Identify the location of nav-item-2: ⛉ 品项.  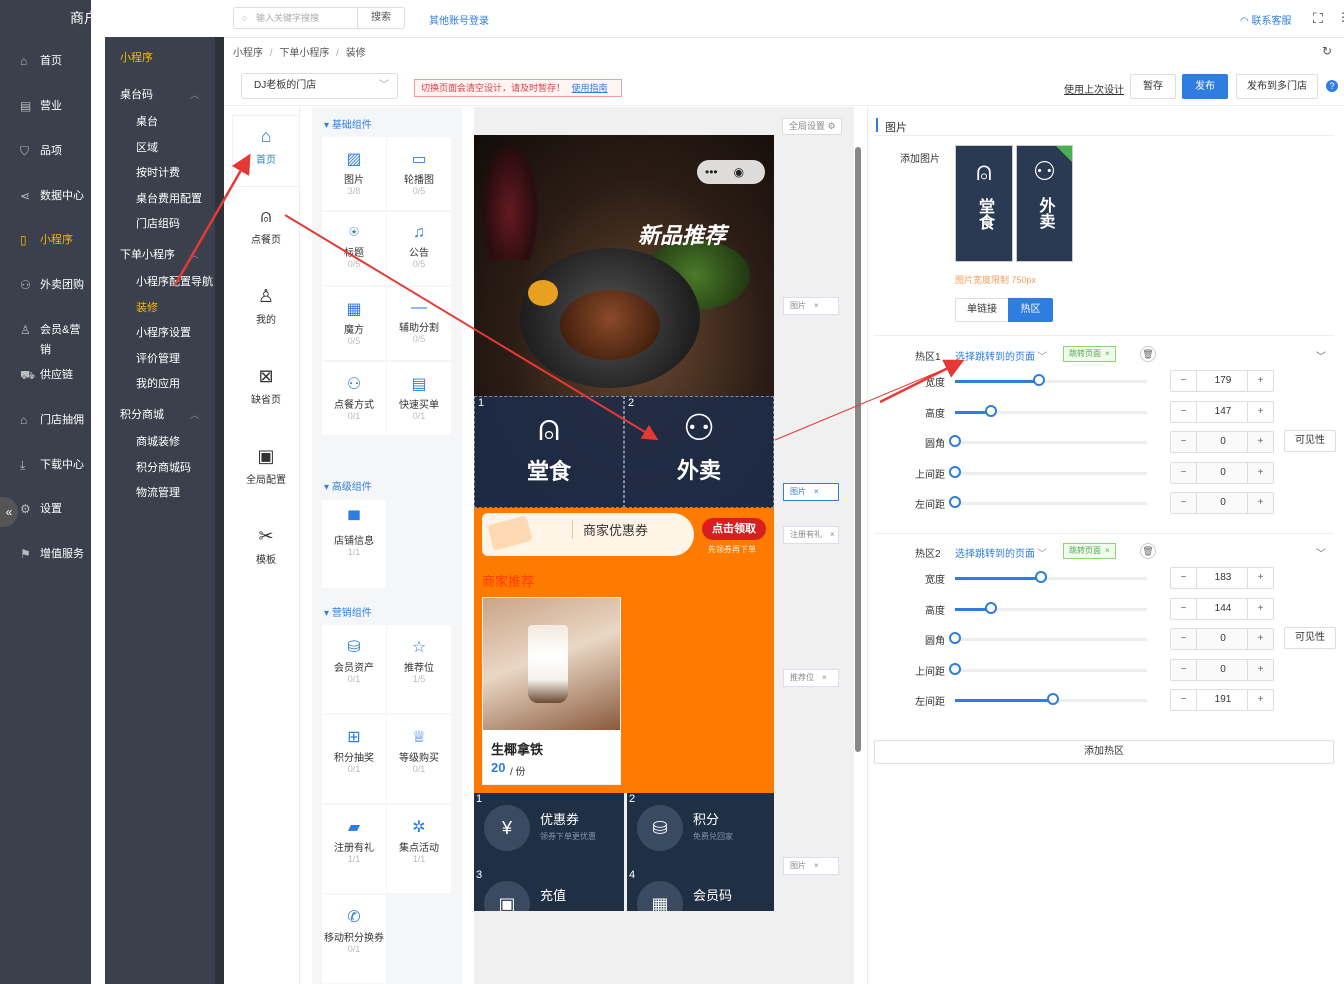
(45, 151).